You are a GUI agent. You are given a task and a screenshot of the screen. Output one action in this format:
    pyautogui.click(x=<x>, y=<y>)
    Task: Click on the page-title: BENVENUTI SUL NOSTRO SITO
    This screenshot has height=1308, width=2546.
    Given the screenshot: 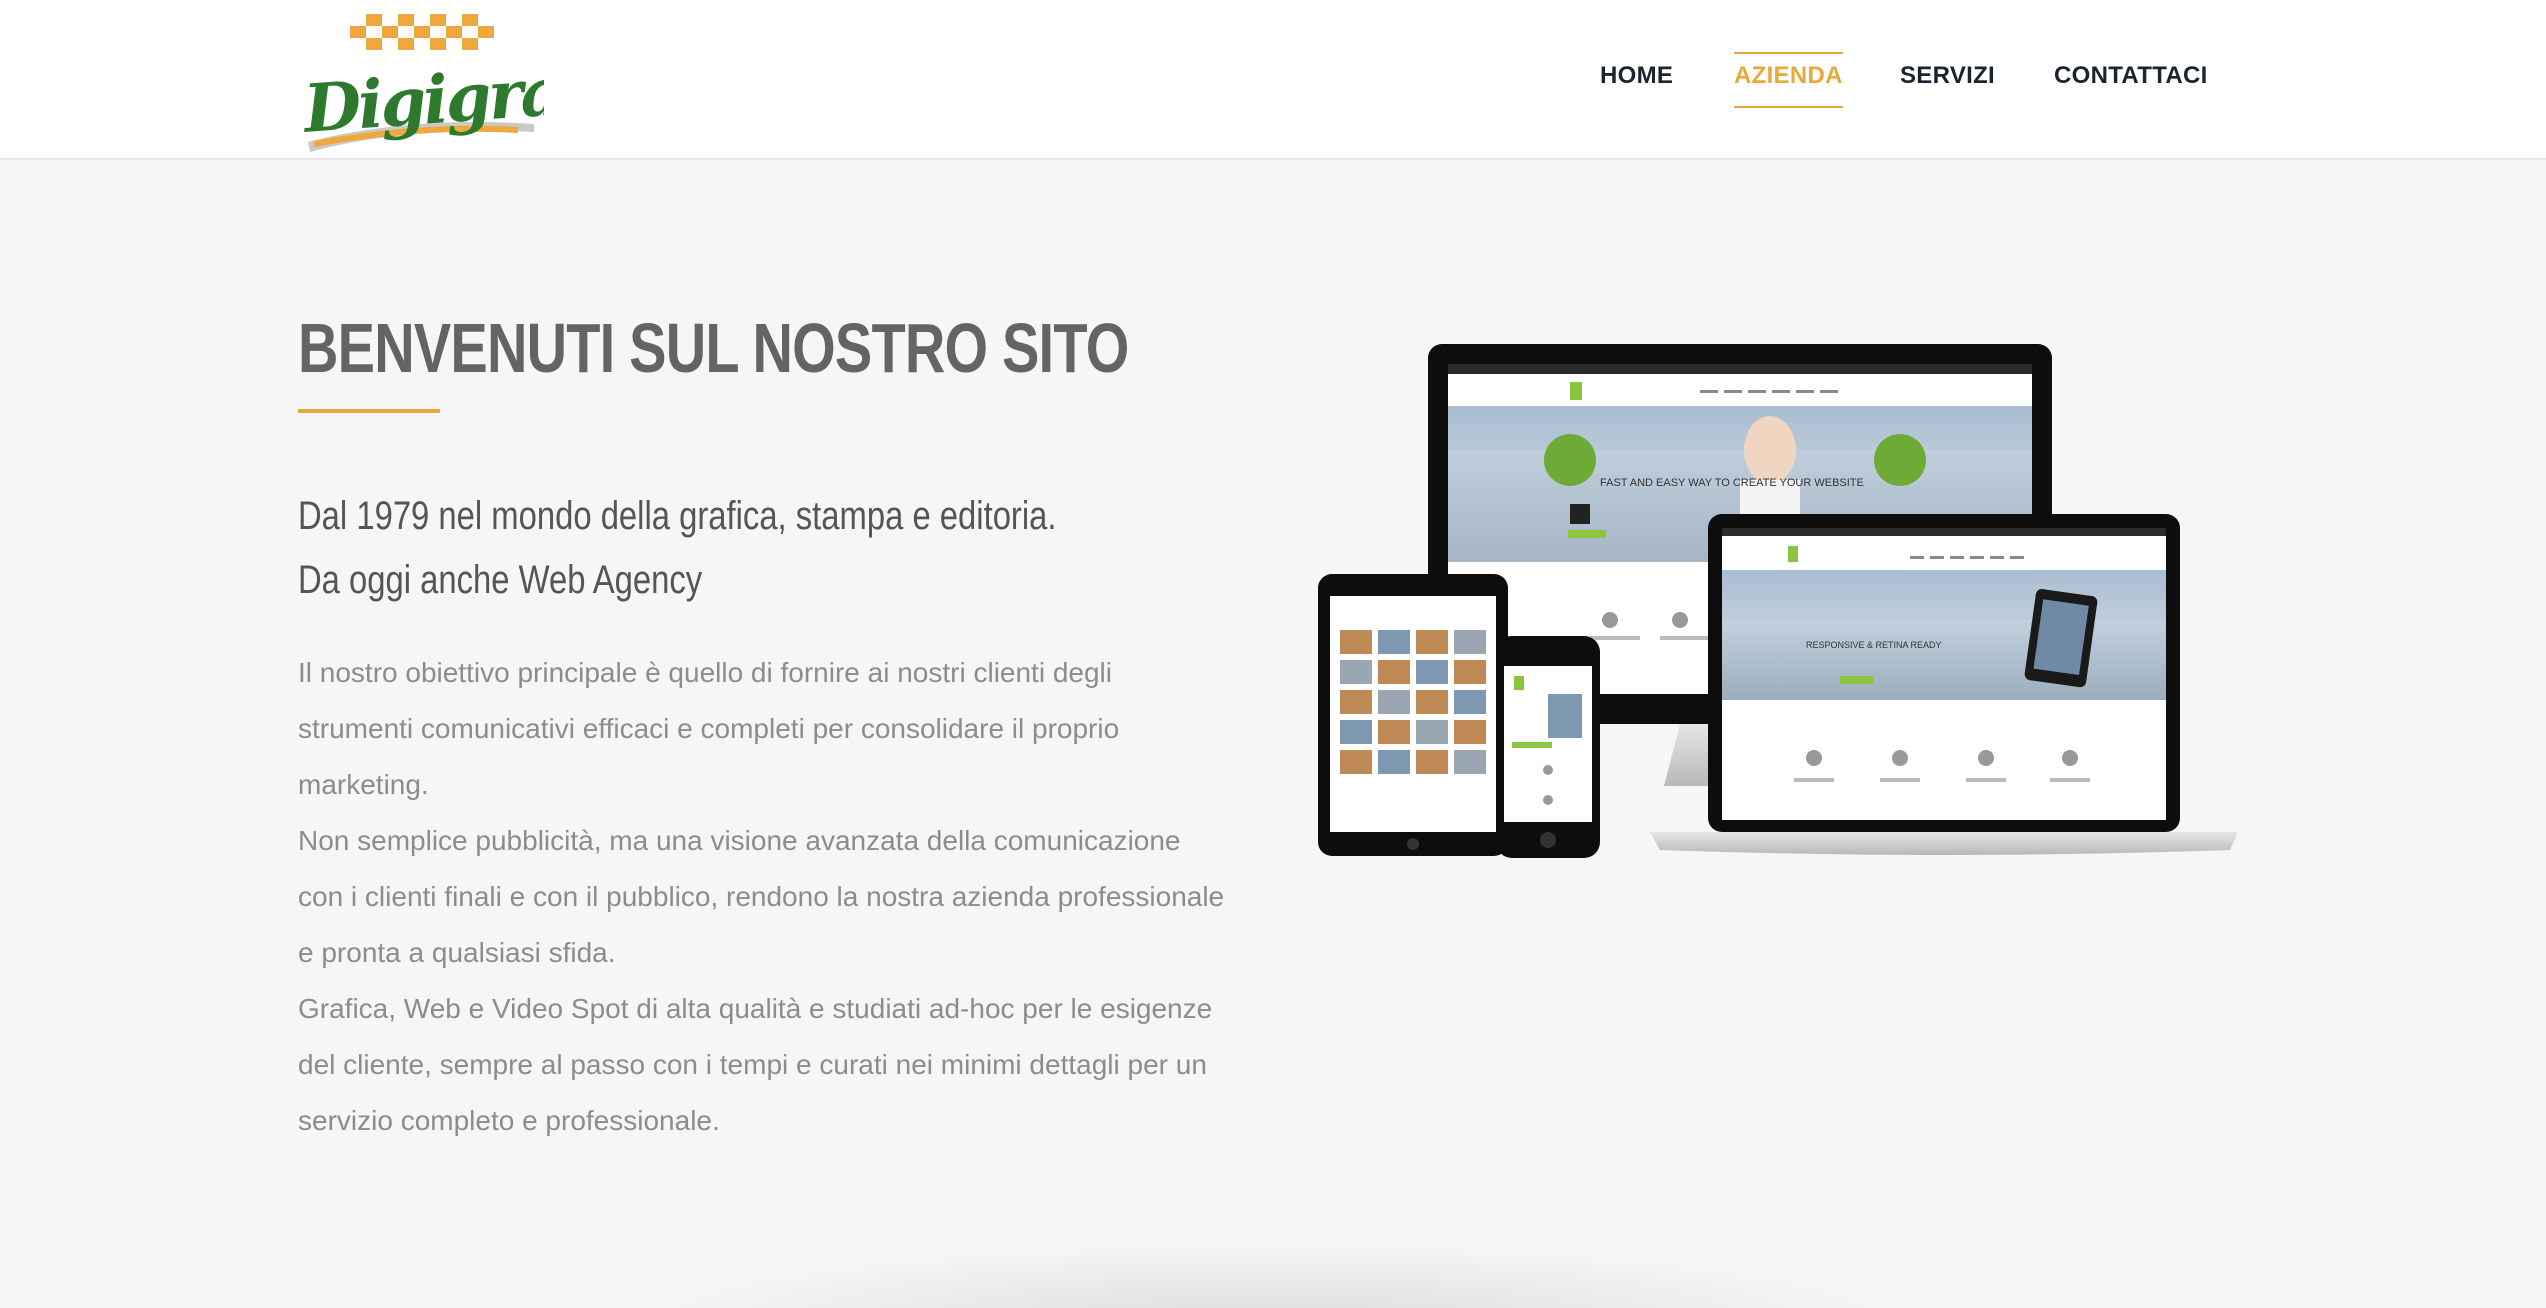 What is the action you would take?
    pyautogui.click(x=713, y=348)
    